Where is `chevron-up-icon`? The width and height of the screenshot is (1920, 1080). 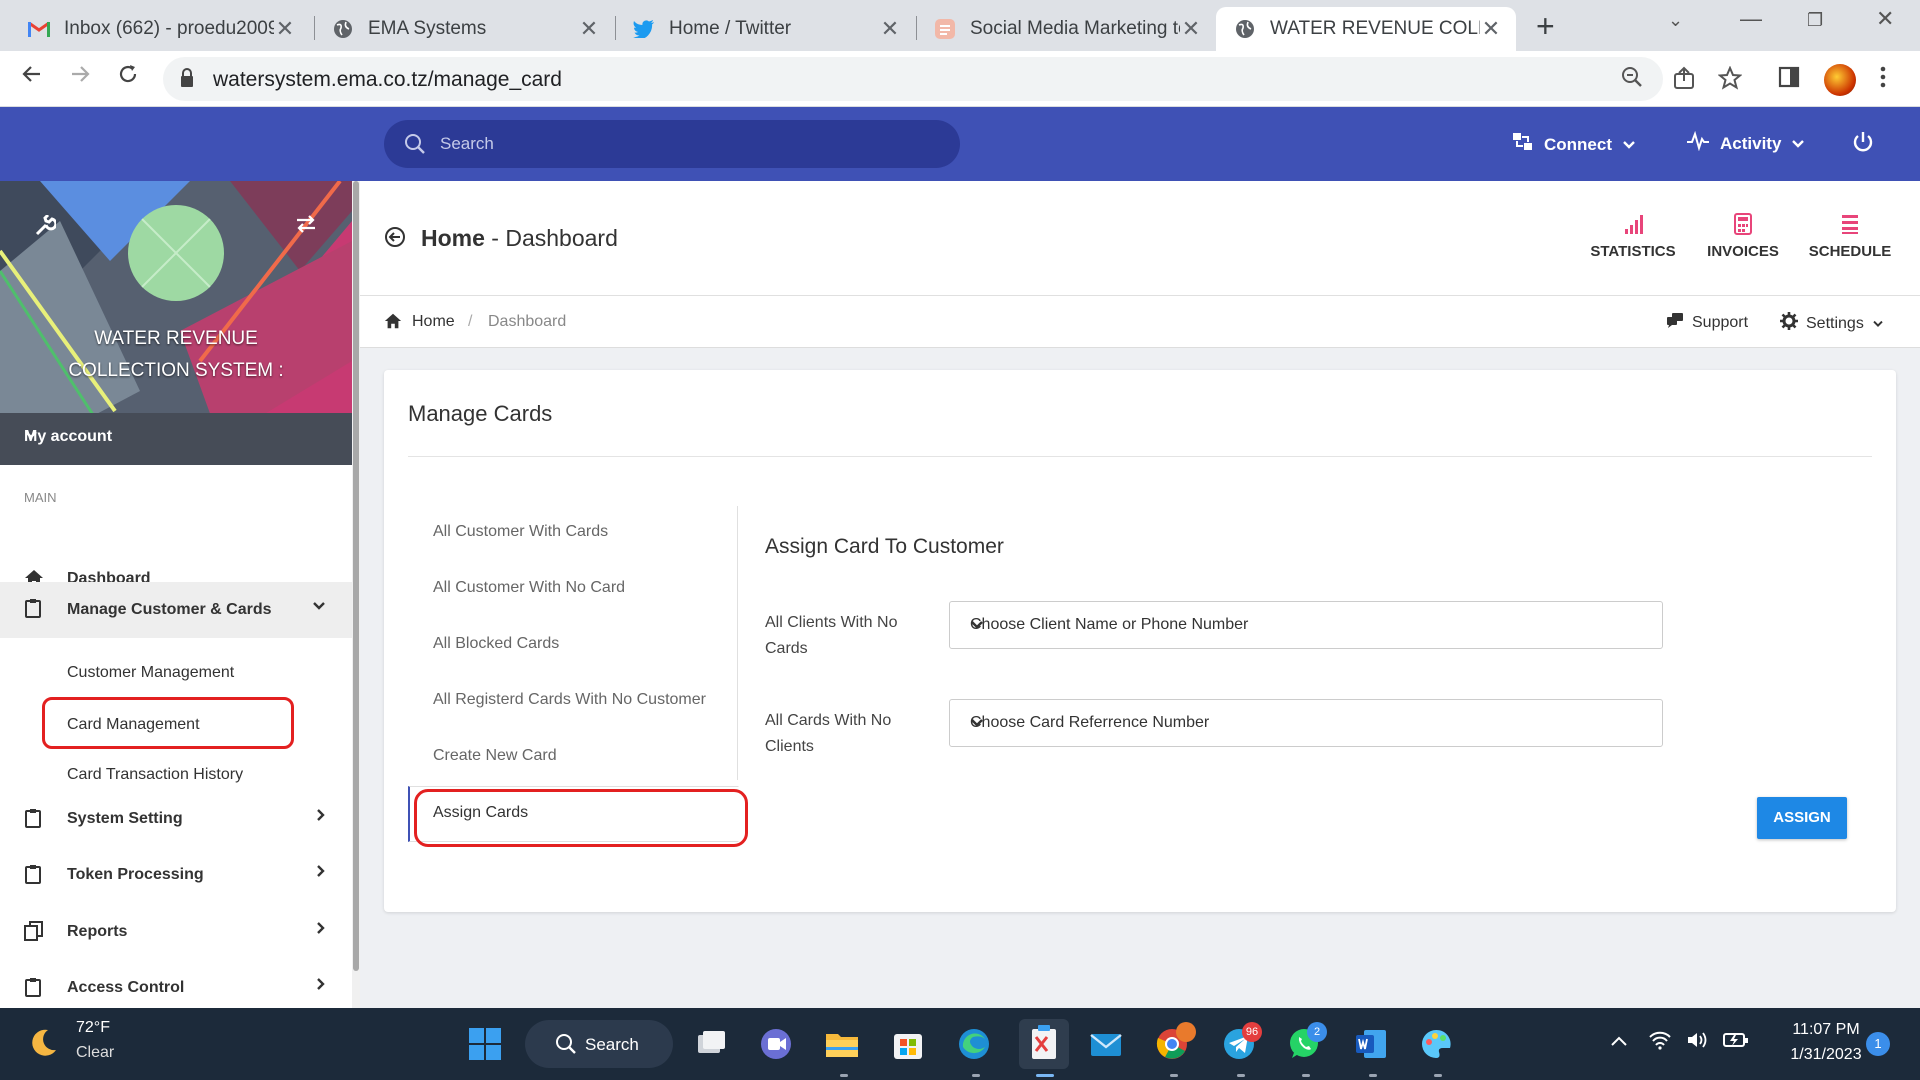 chevron-up-icon is located at coordinates (1619, 1041).